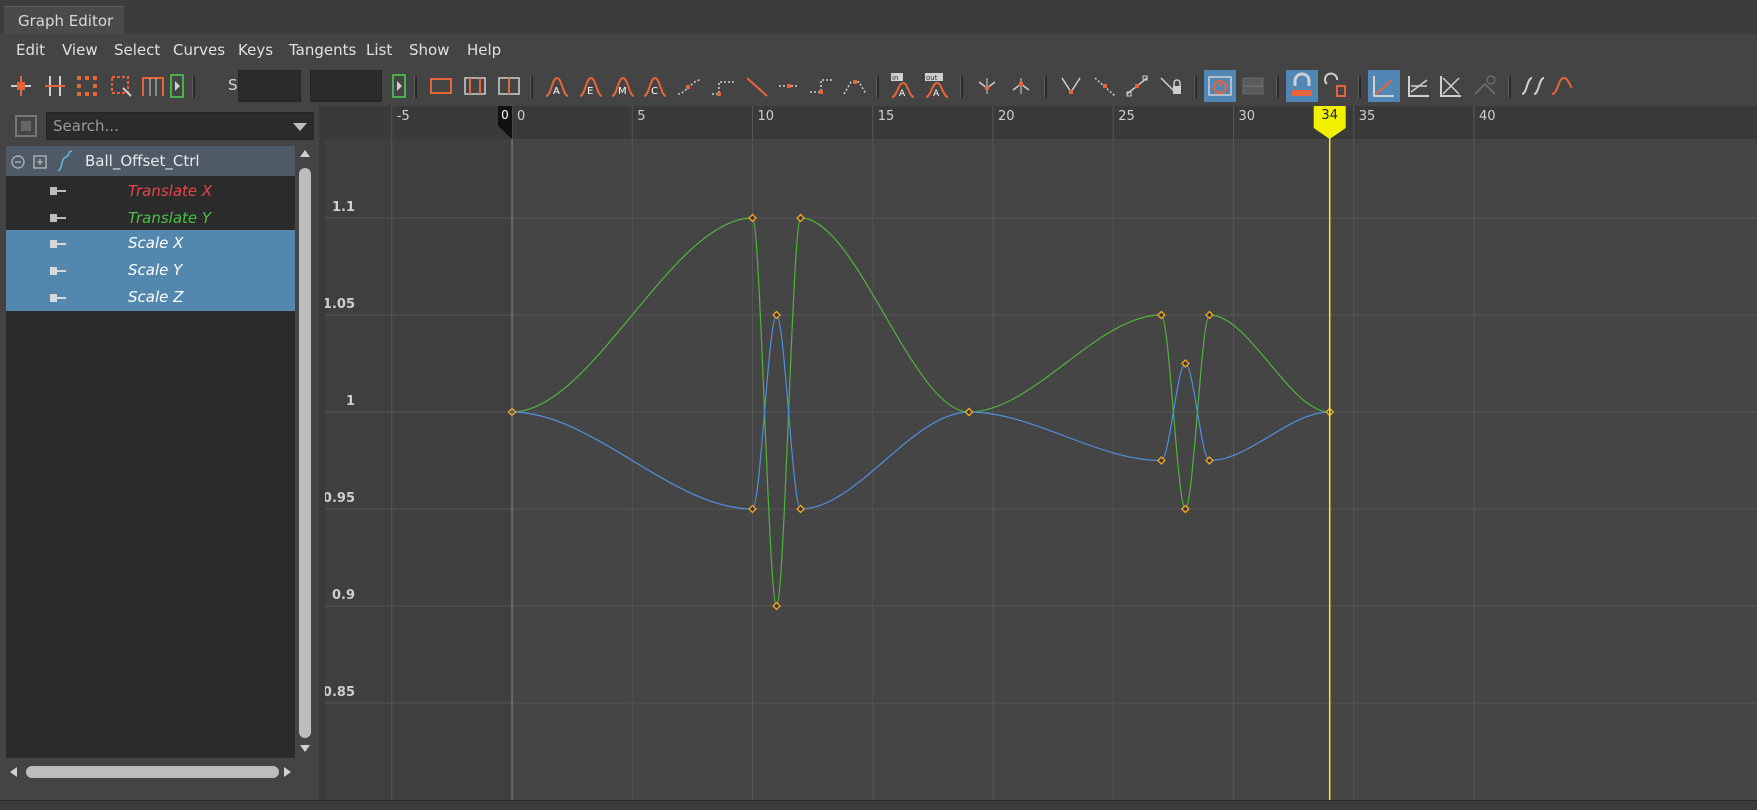 This screenshot has height=810, width=1757. What do you see at coordinates (1562, 86) in the screenshot?
I see `curve-cycle-icon` at bounding box center [1562, 86].